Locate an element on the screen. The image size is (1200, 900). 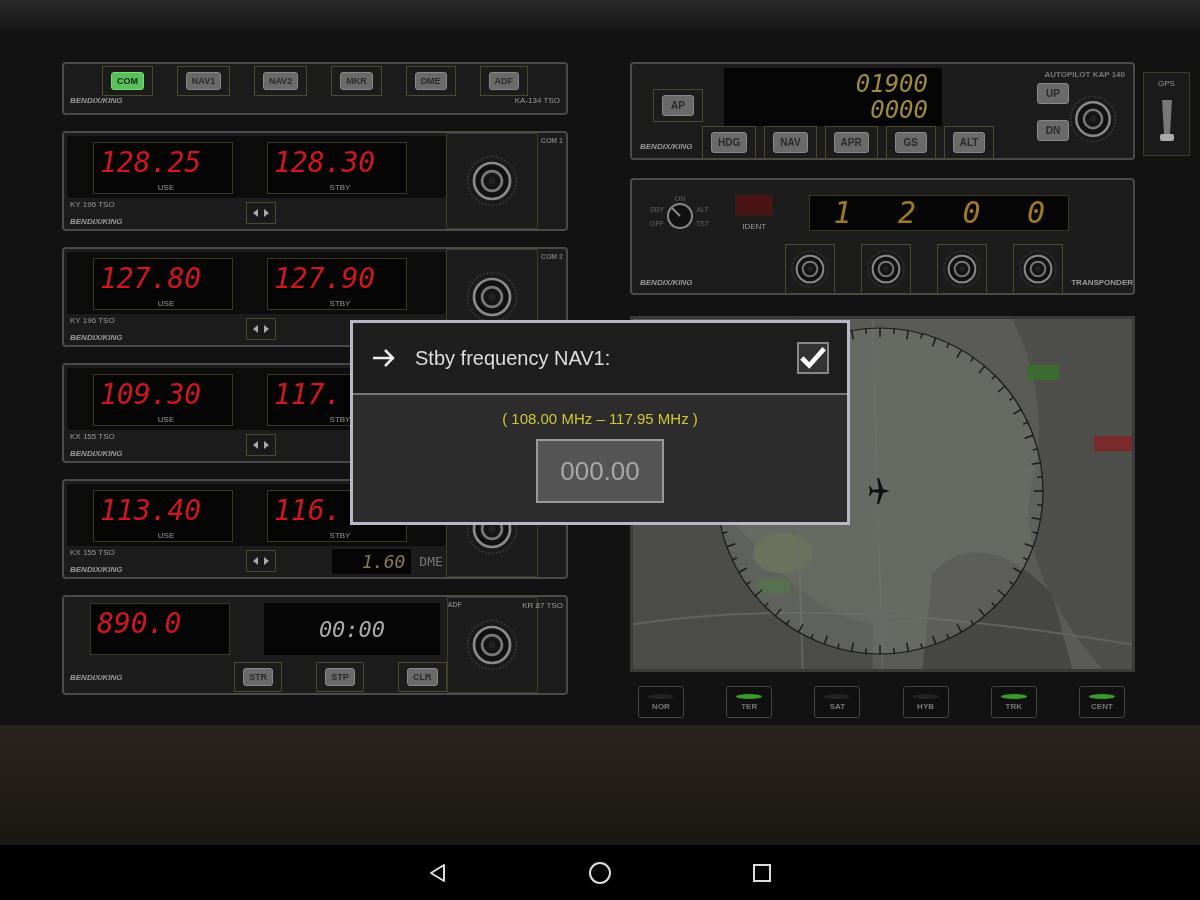
home-button is located at coordinates (600, 872).